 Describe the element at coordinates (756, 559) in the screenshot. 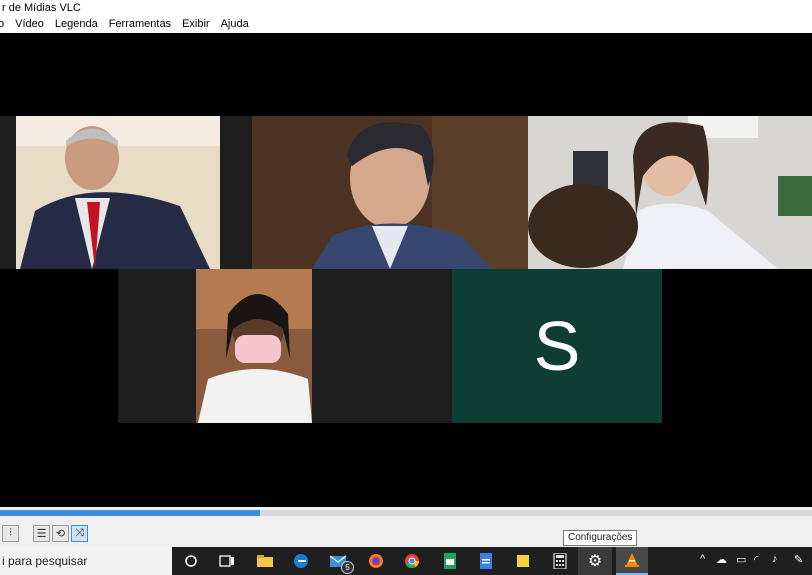

I see `network-icon: ◜` at that location.